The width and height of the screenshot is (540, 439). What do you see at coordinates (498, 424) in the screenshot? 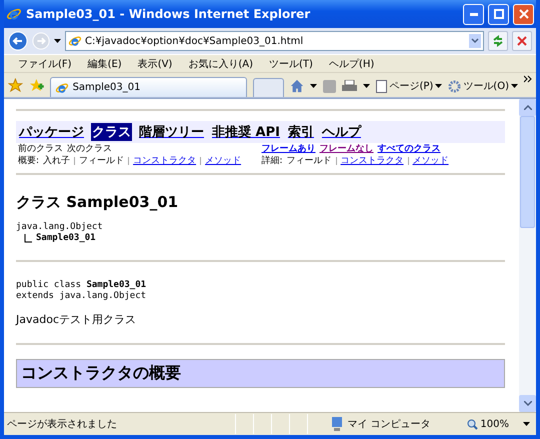
I see `zoom-button: 100%` at bounding box center [498, 424].